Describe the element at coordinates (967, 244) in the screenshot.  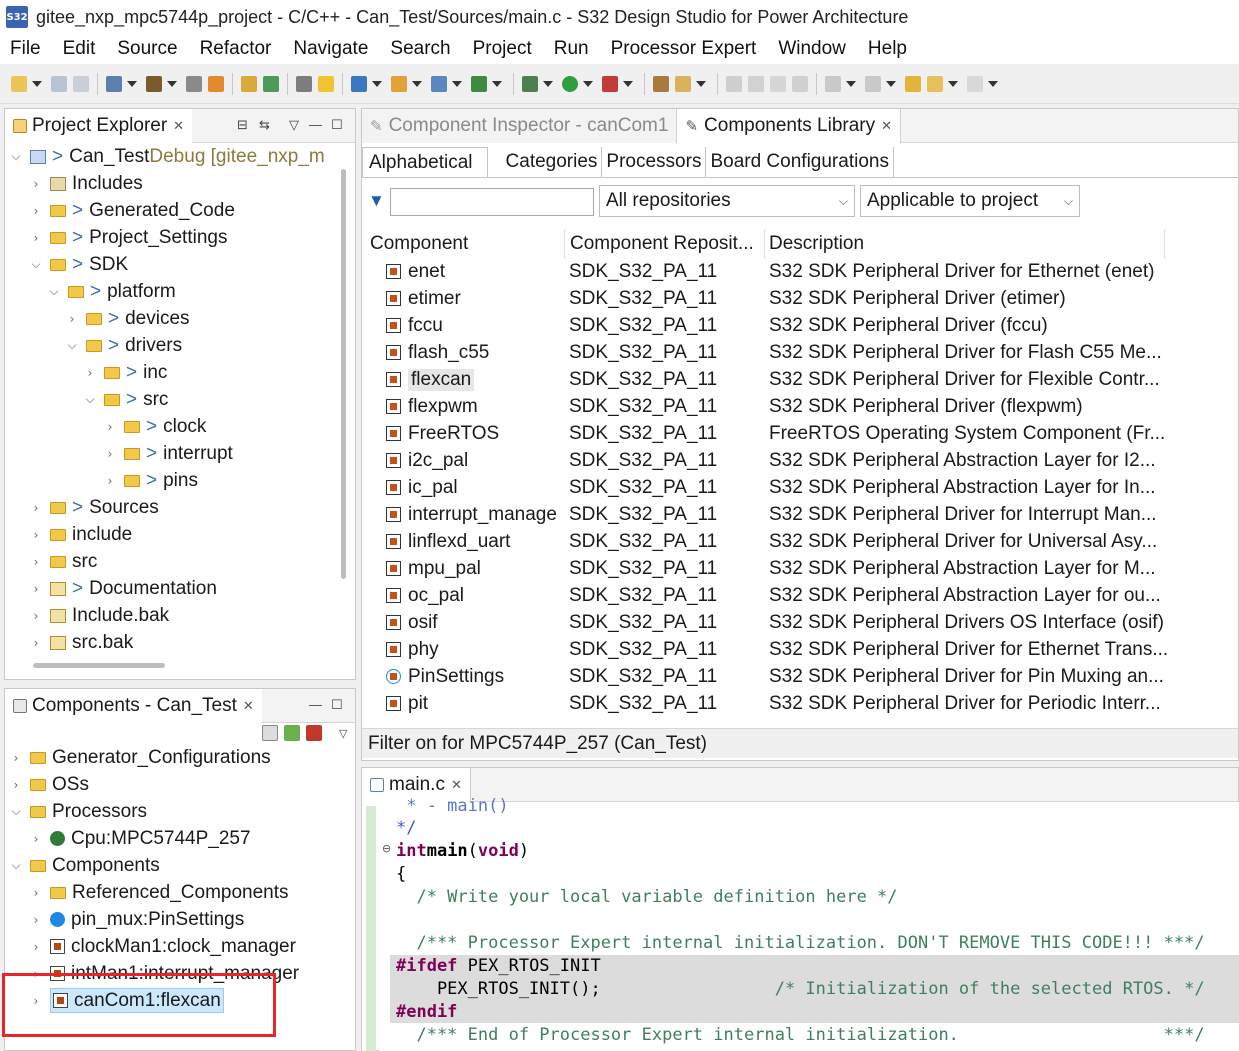
I see `column-header-description: Description` at that location.